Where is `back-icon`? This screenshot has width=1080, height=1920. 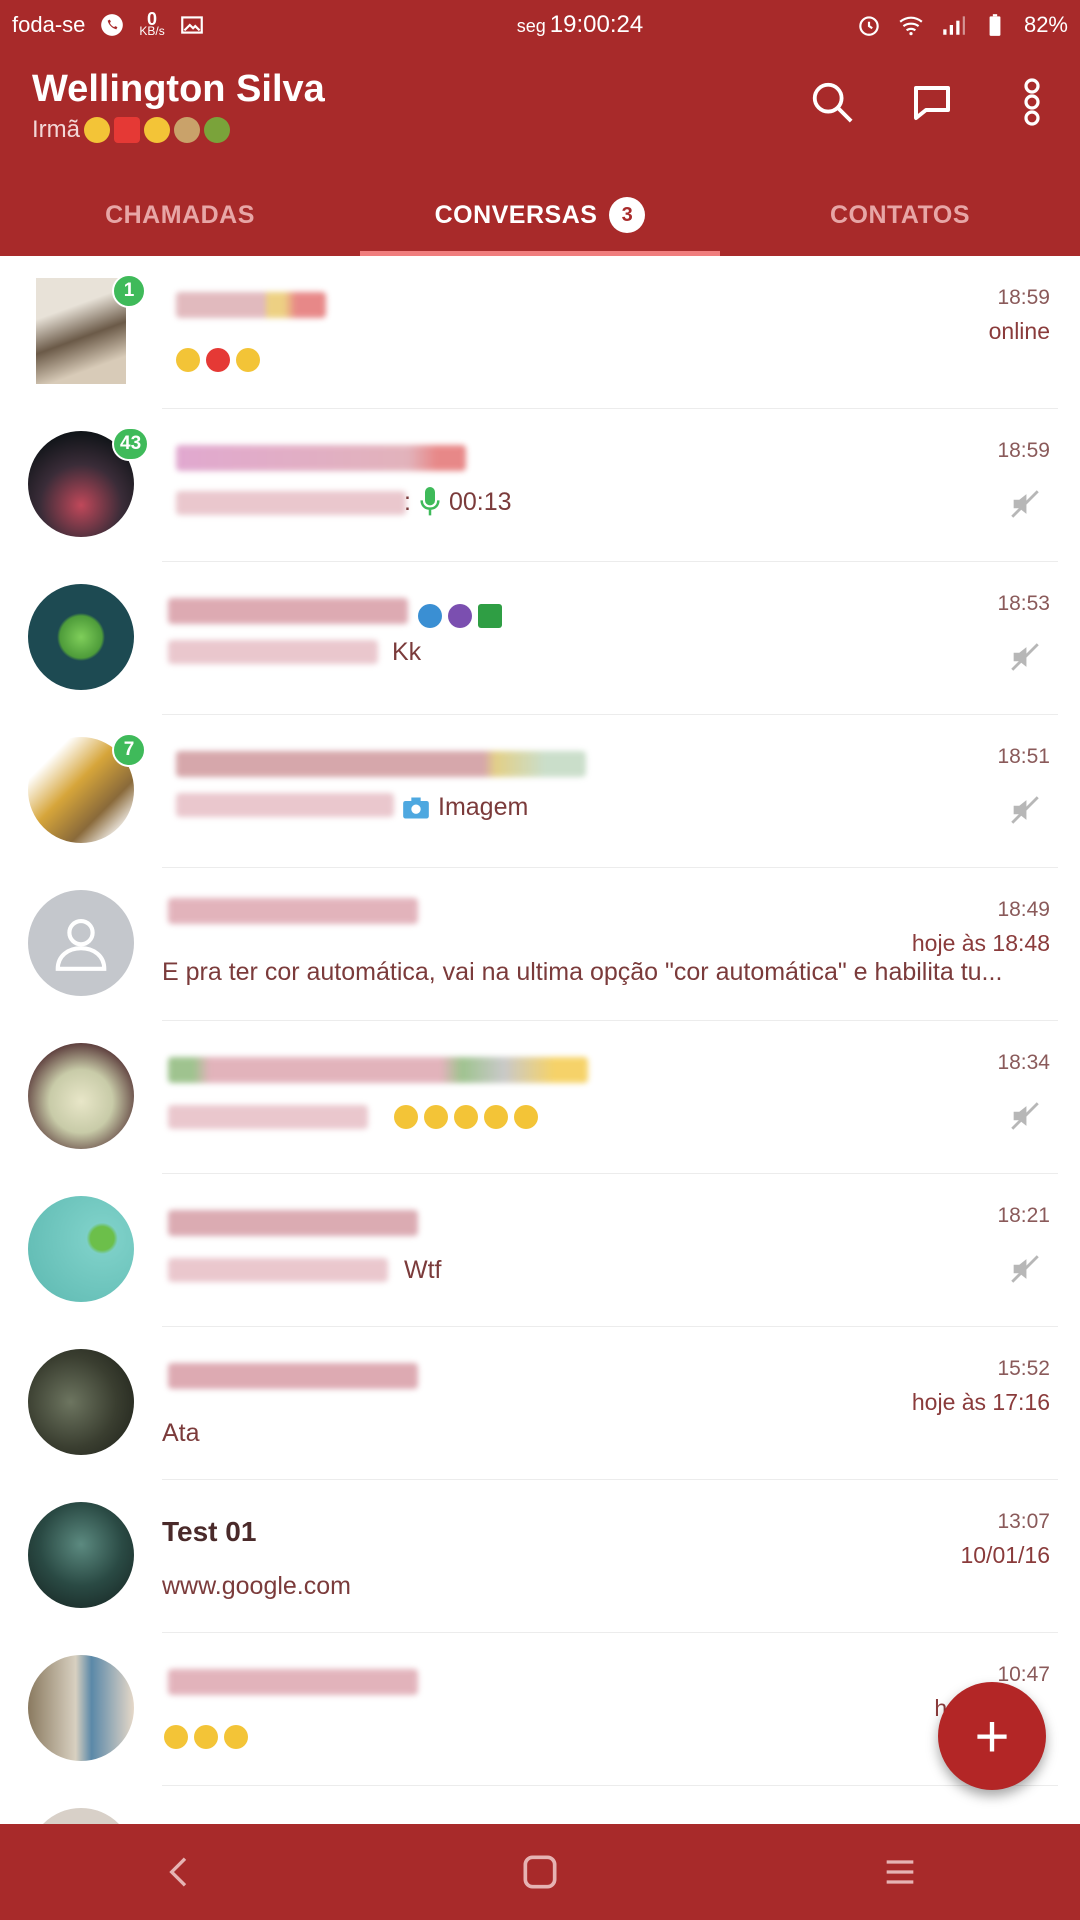 back-icon is located at coordinates (178, 1872).